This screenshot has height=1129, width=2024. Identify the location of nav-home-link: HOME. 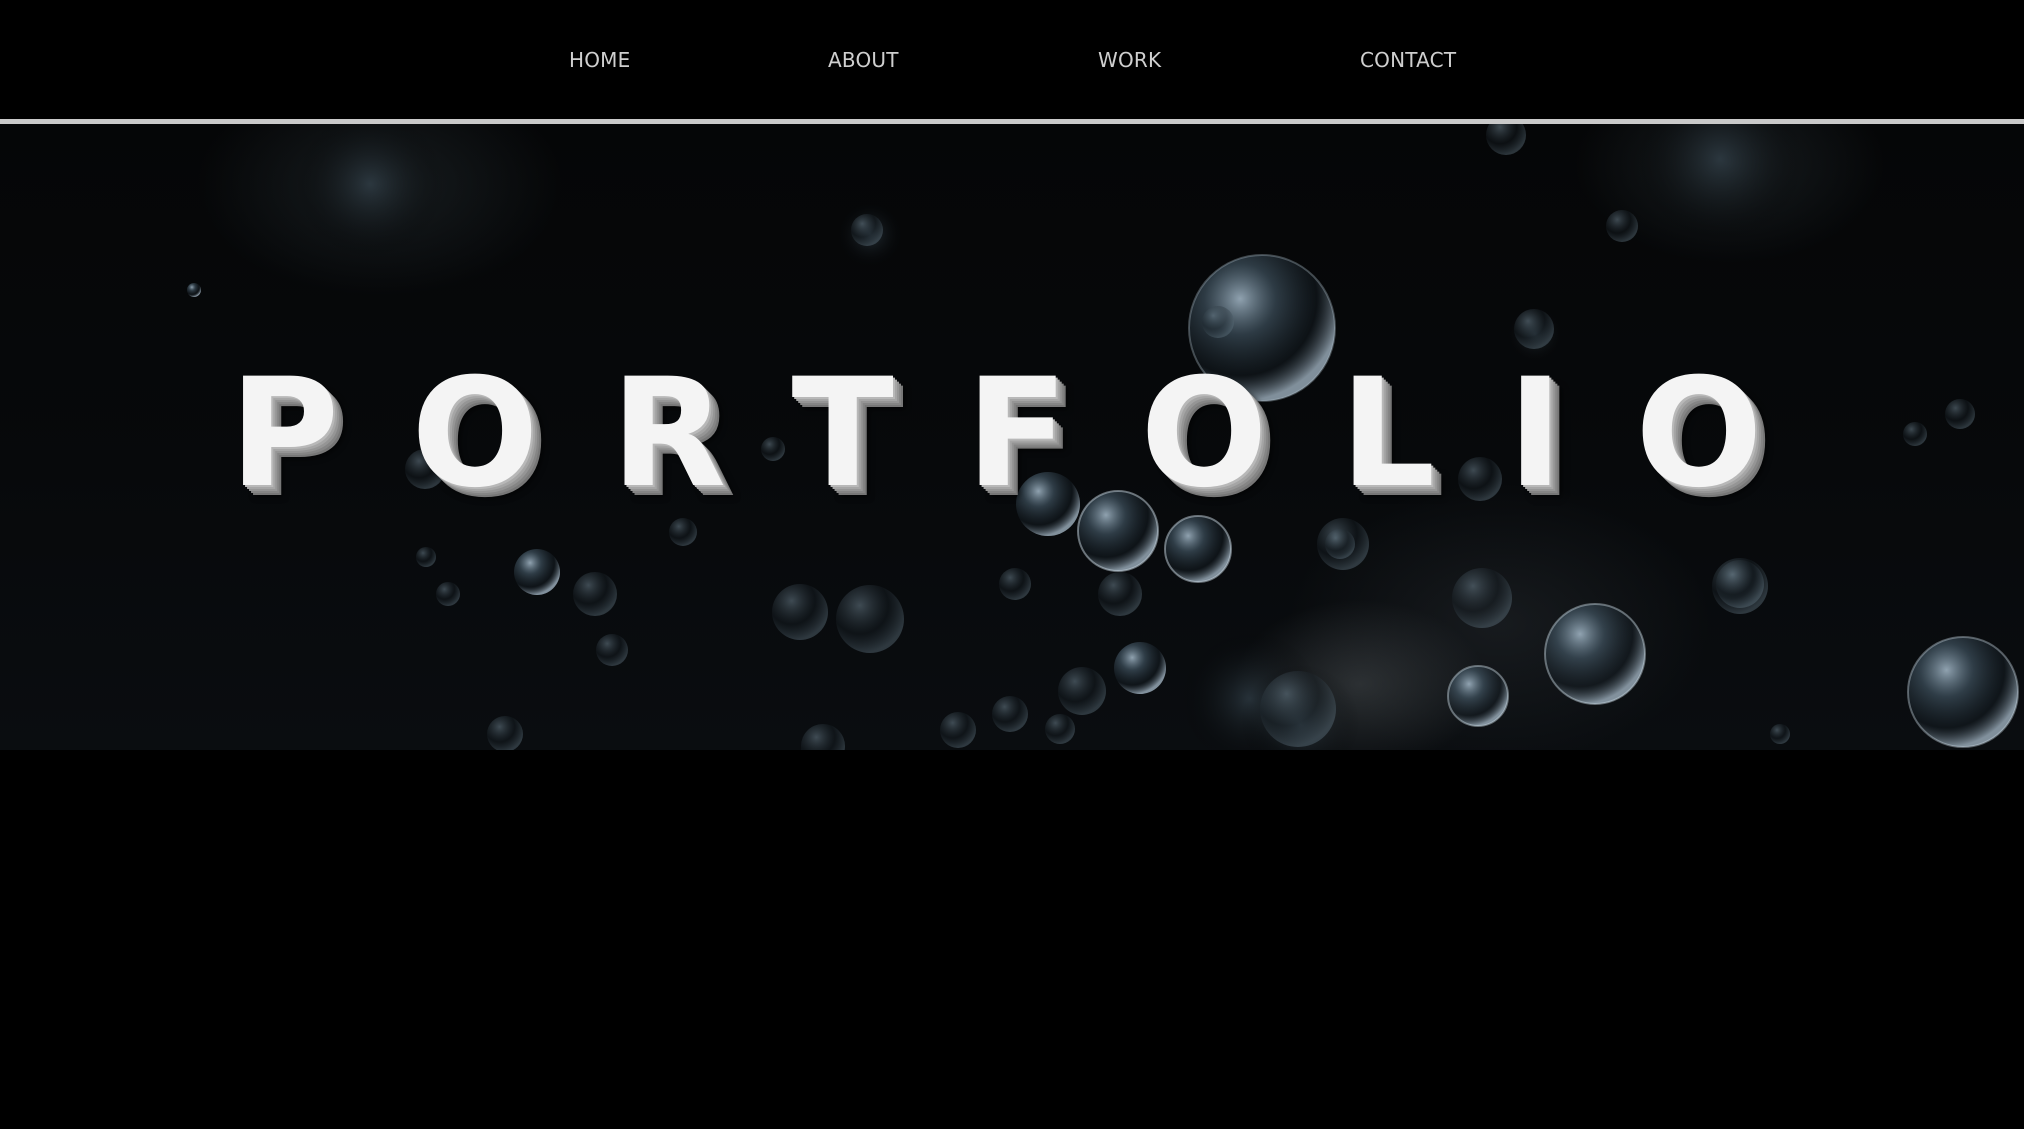
(599, 60).